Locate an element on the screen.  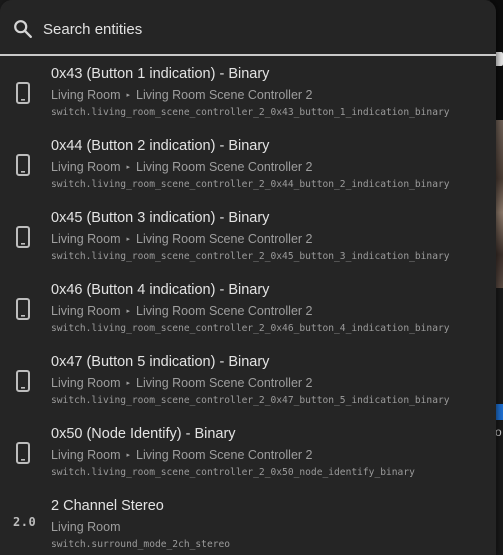
search-input is located at coordinates (253, 29).